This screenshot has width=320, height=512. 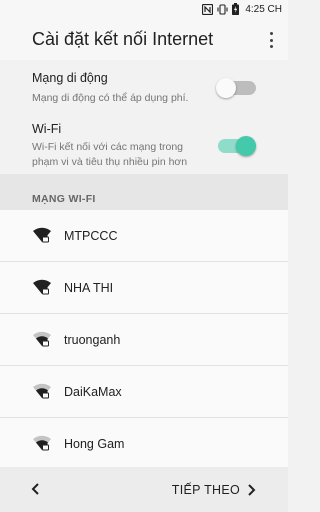 I want to click on wifi-toggle, so click(x=235, y=145).